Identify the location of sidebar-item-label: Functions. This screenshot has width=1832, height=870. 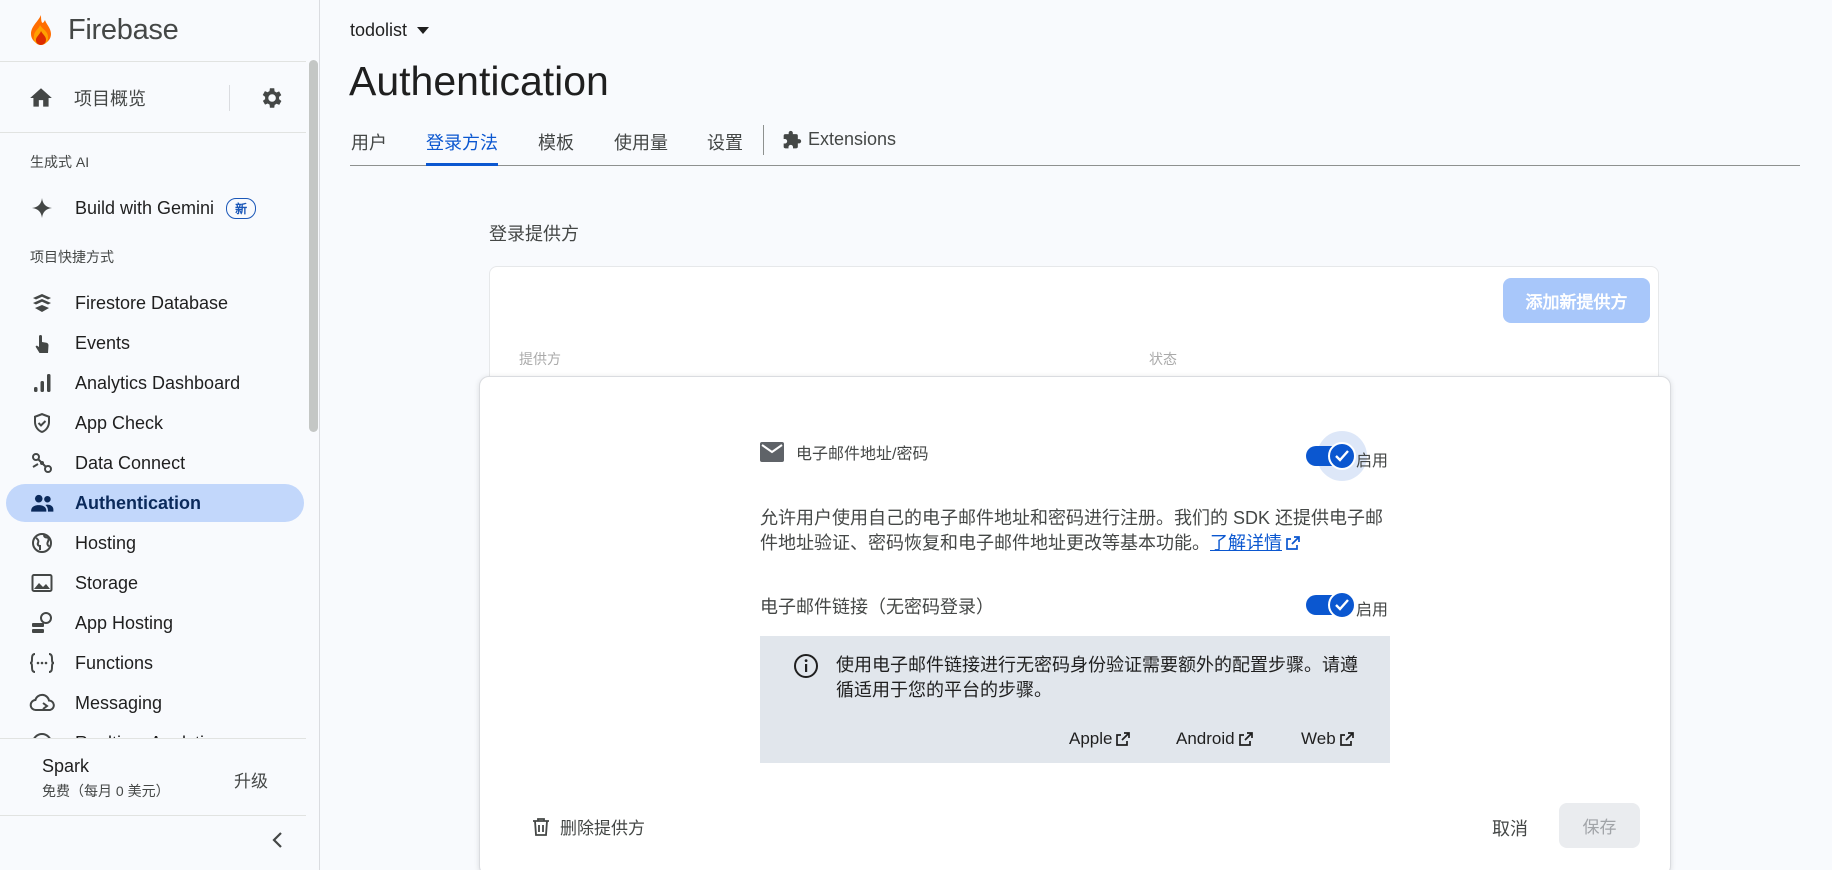
(114, 662).